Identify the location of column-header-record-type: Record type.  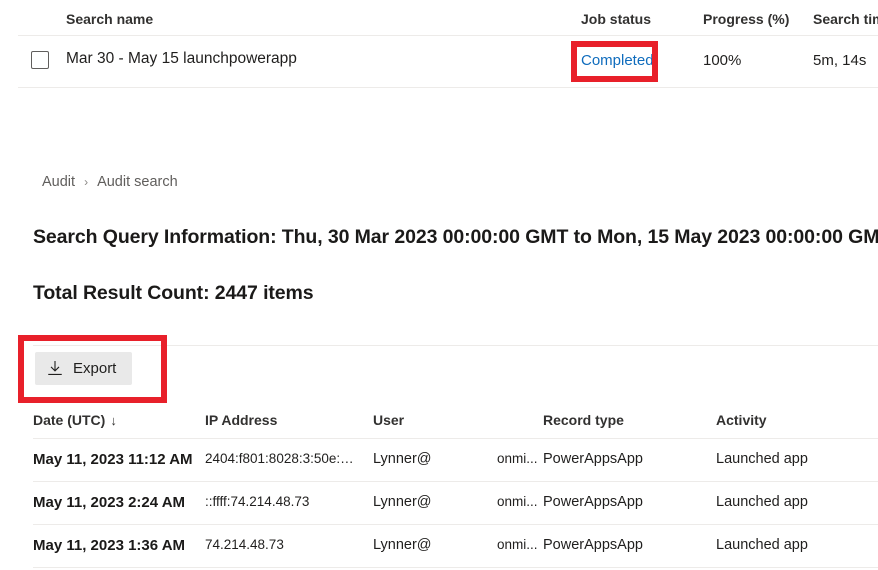
(583, 420).